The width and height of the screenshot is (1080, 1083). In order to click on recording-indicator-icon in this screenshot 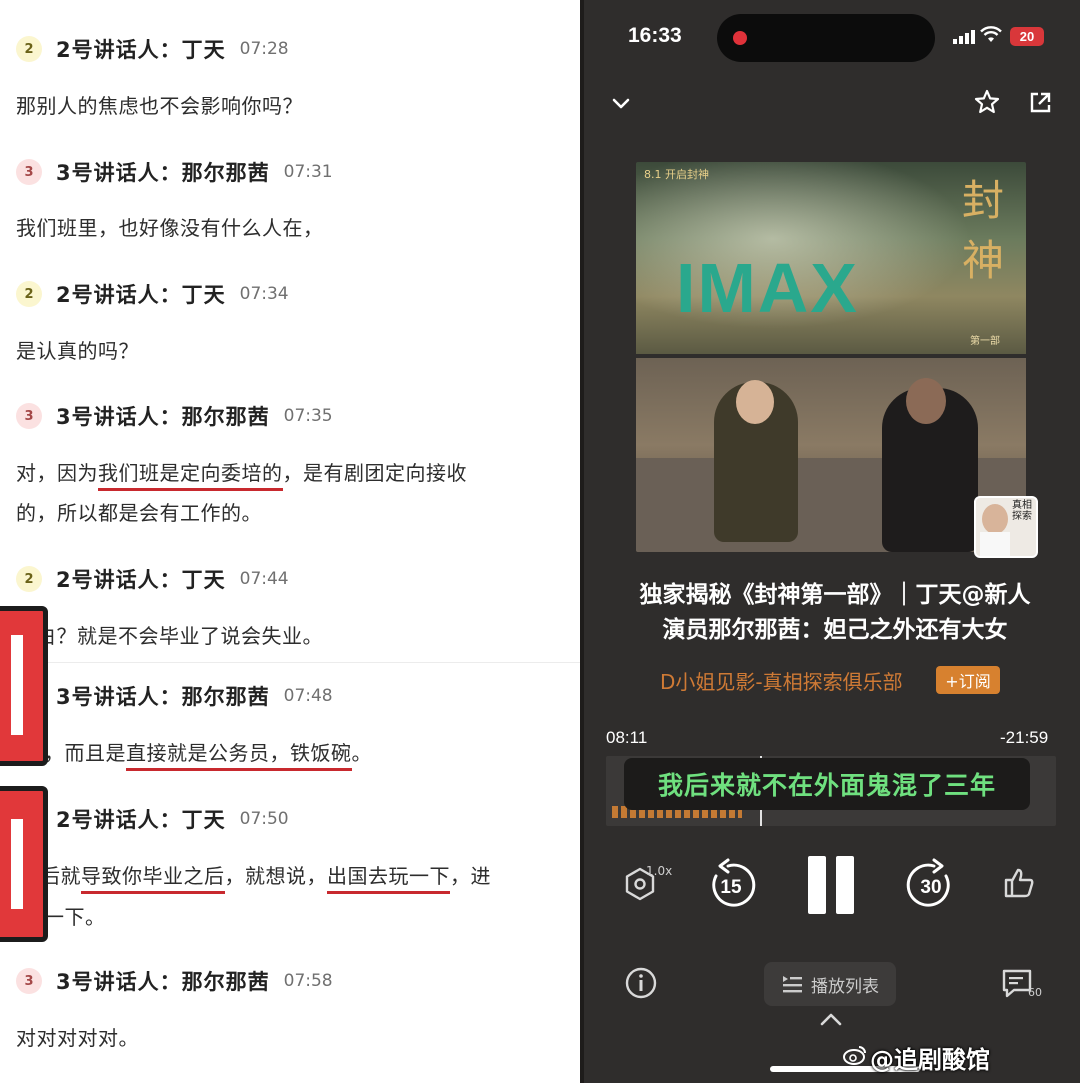, I will do `click(740, 38)`.